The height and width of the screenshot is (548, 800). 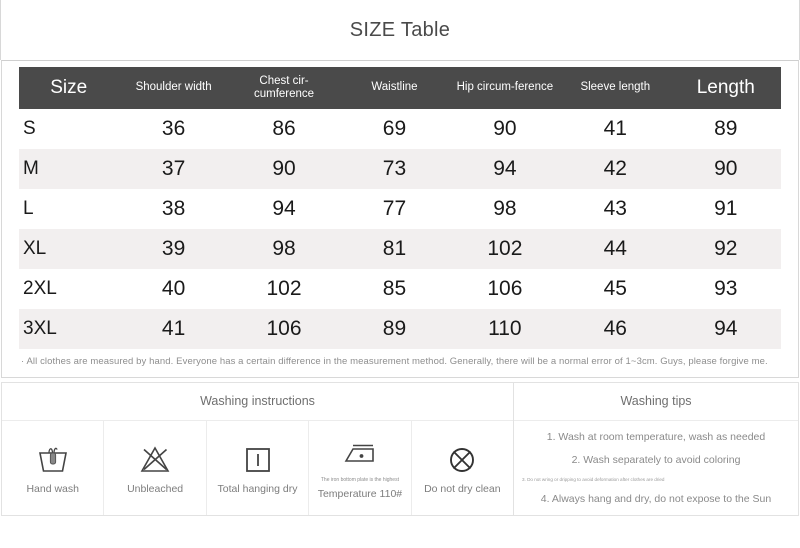 I want to click on table-row: 3XL 41 106 89 110 46 94, so click(x=400, y=329).